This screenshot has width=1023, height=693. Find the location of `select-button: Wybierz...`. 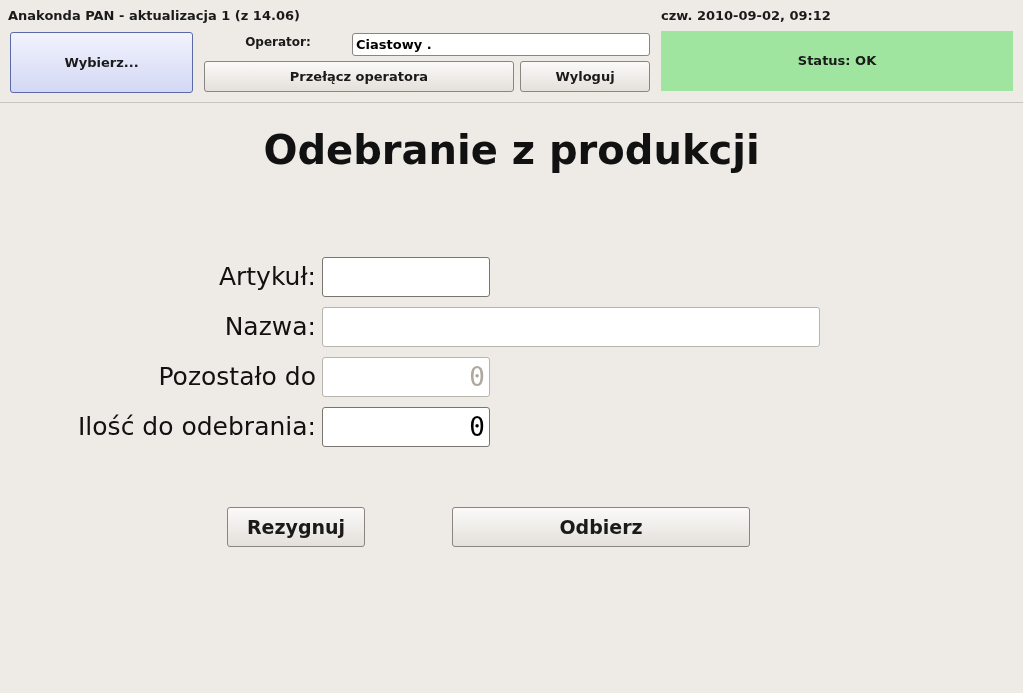

select-button: Wybierz... is located at coordinates (101, 62).